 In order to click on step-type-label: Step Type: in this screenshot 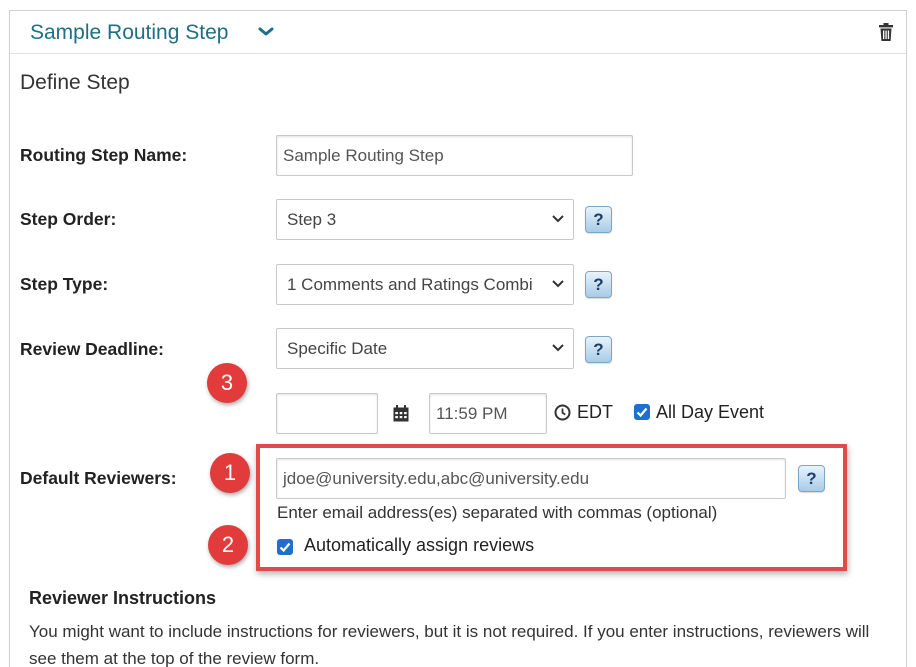, I will do `click(64, 284)`.